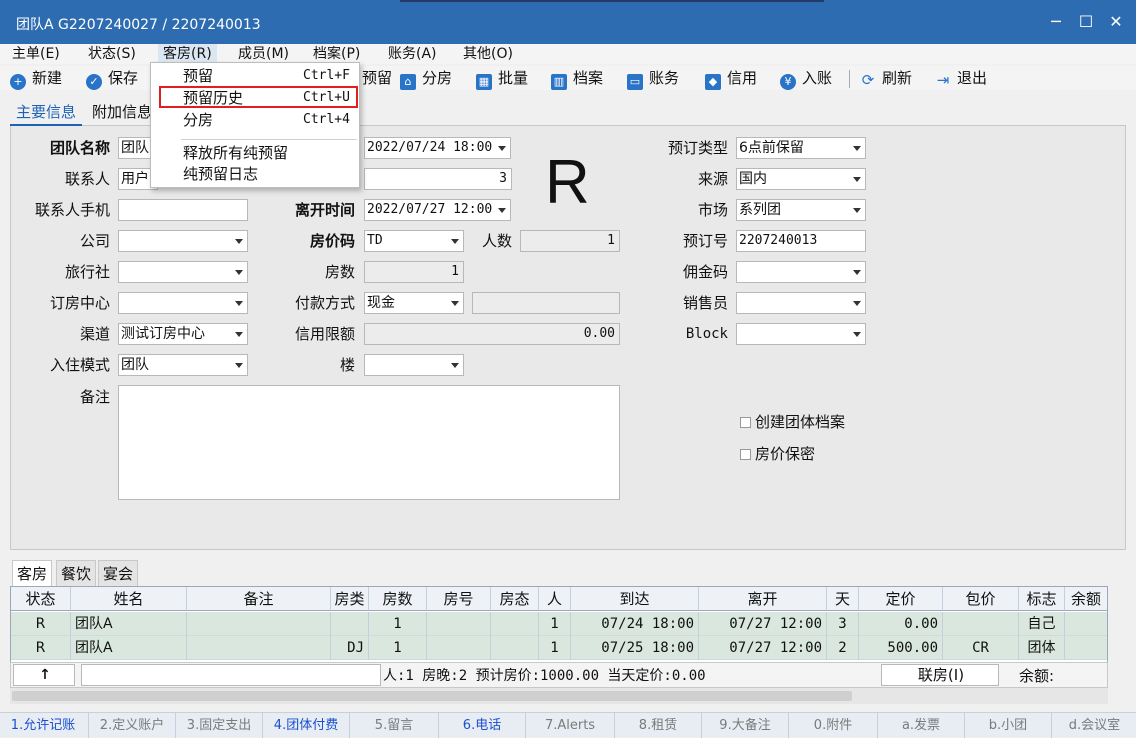 Image resolution: width=1136 pixels, height=738 pixels. What do you see at coordinates (255, 120) in the screenshot?
I see `menu-item-split-room: 分房 Ctrl+4` at bounding box center [255, 120].